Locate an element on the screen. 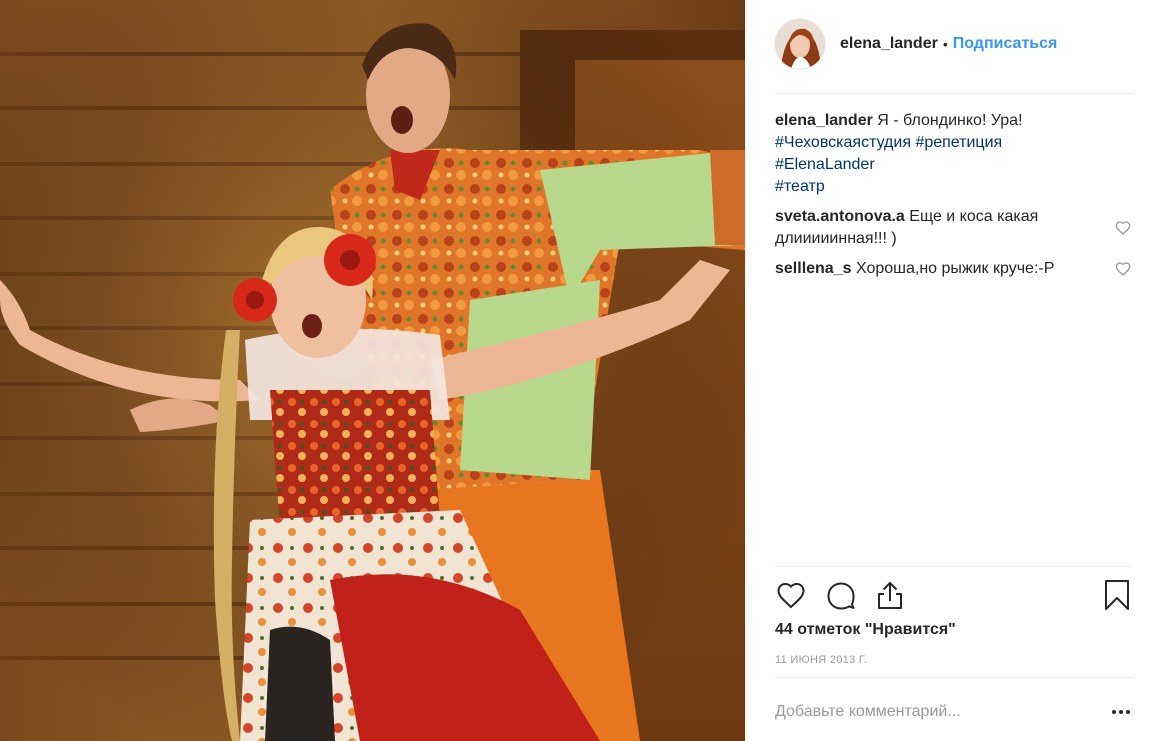 The image size is (1158, 741). hashtag-link: #театр is located at coordinates (800, 186).